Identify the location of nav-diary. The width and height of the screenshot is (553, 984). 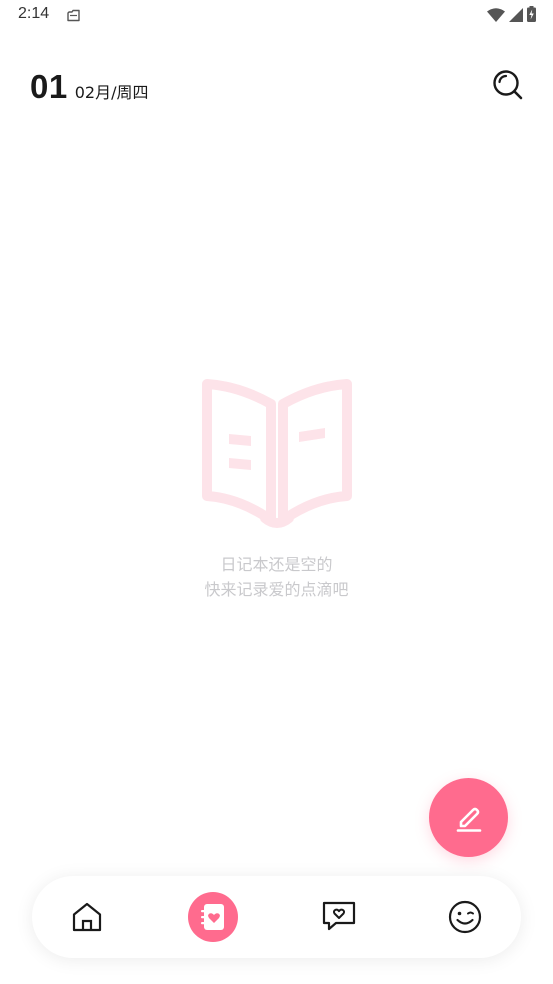
(213, 917).